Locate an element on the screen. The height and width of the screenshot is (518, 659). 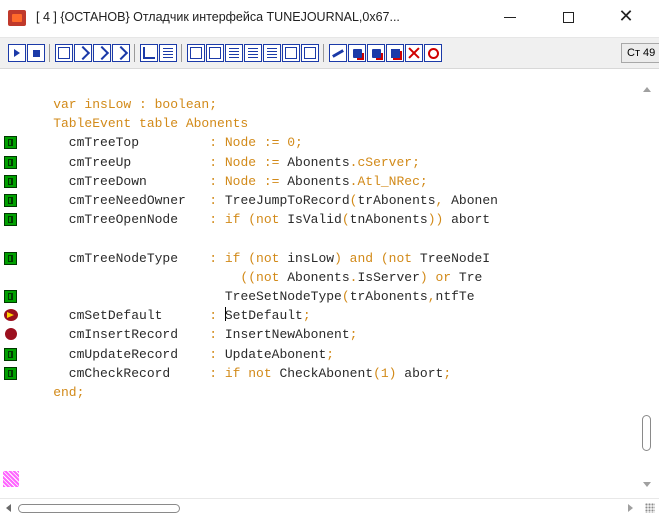
code-line: var insLow : boolean; is located at coordinates (119, 104).